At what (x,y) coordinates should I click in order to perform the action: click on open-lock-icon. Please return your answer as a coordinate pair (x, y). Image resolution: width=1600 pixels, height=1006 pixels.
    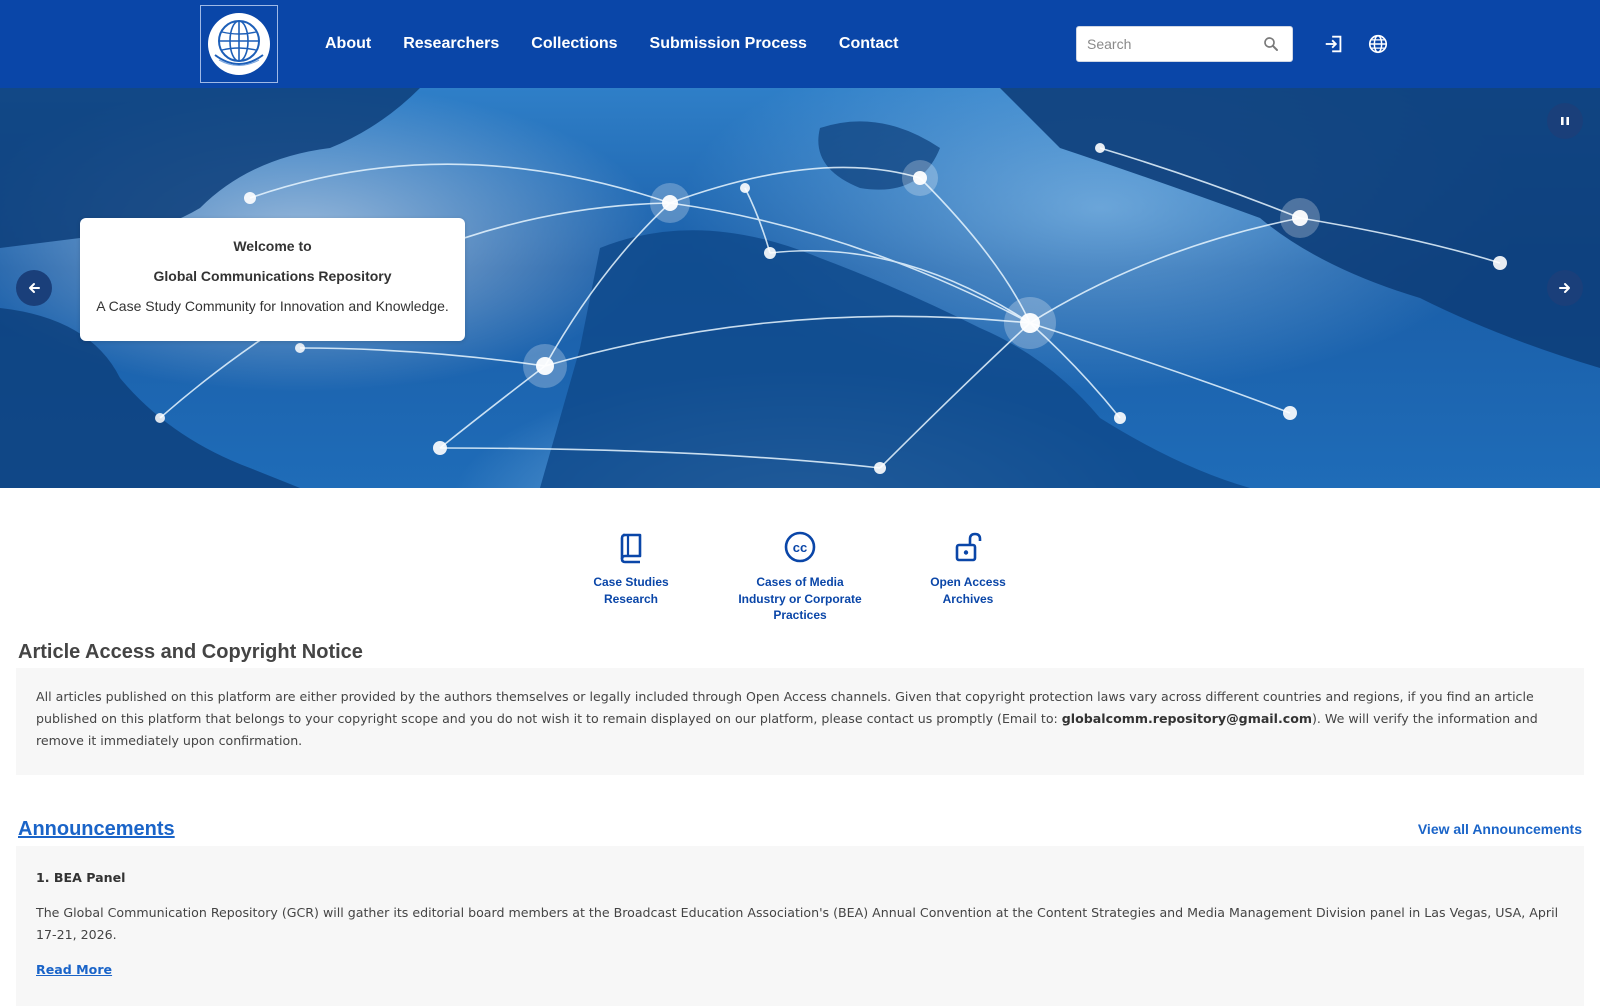
    Looking at the image, I should click on (968, 547).